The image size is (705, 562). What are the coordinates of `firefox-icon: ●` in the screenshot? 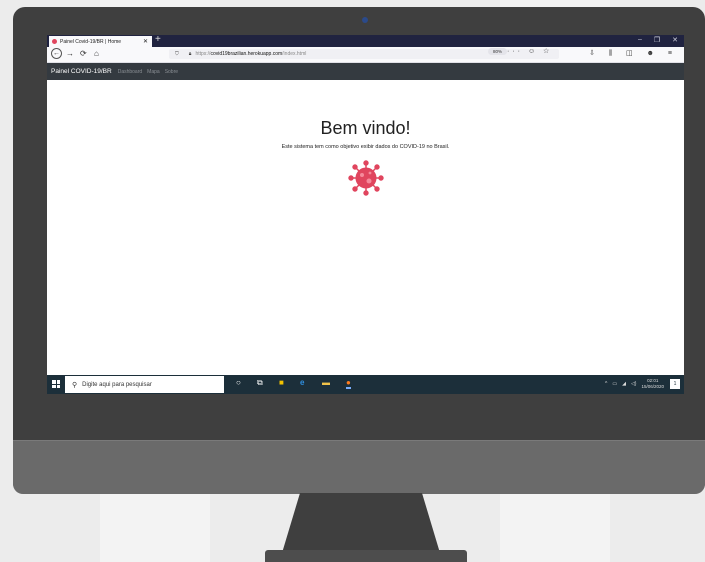 It's located at (348, 383).